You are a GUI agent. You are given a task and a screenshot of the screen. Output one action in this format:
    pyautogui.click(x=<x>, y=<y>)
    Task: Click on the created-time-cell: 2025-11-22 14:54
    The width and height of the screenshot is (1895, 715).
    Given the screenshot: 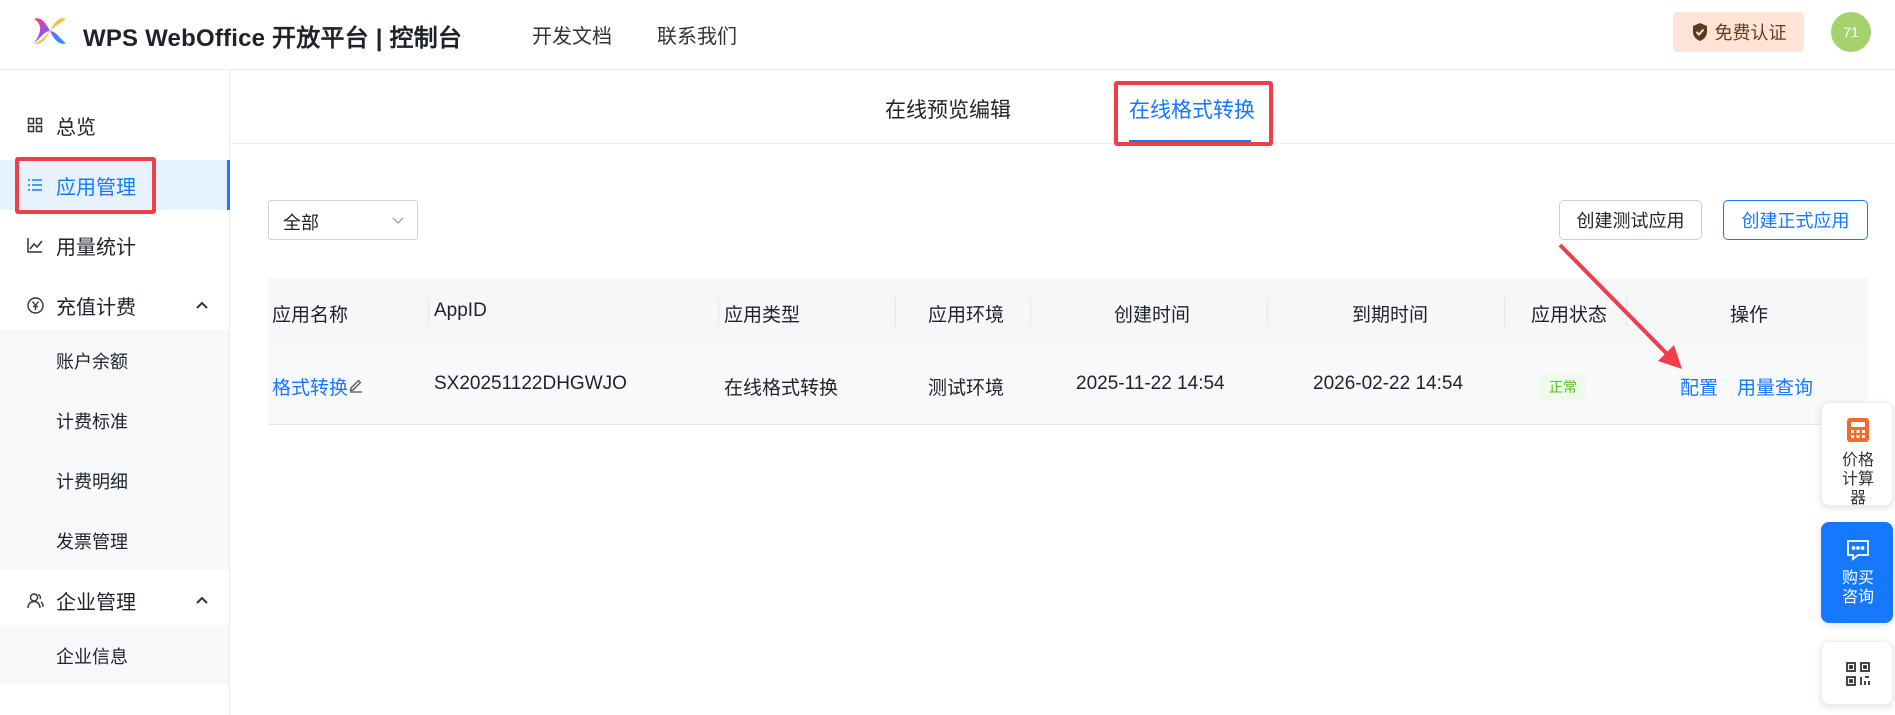 What is the action you would take?
    pyautogui.click(x=1150, y=383)
    